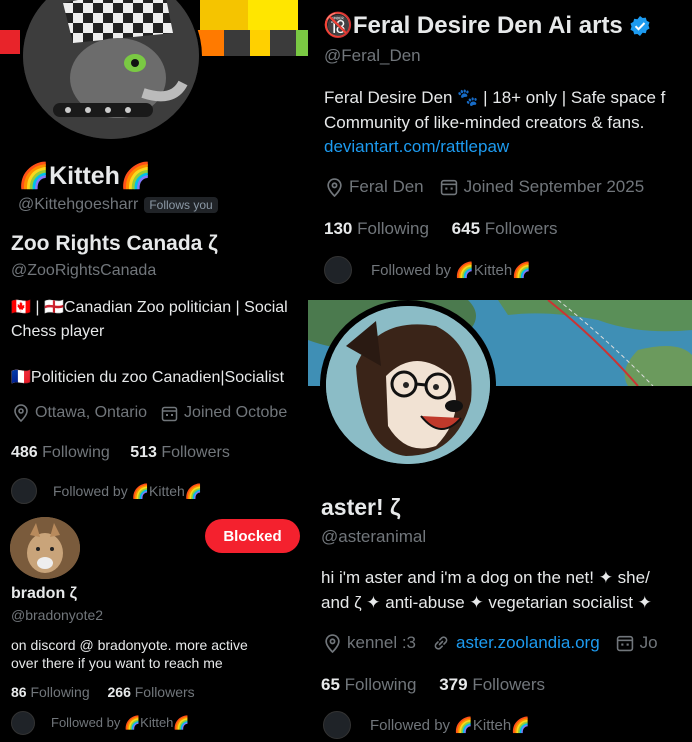 The width and height of the screenshot is (692, 742). Describe the element at coordinates (381, 642) in the screenshot. I see `aster-location: kennel :3` at that location.